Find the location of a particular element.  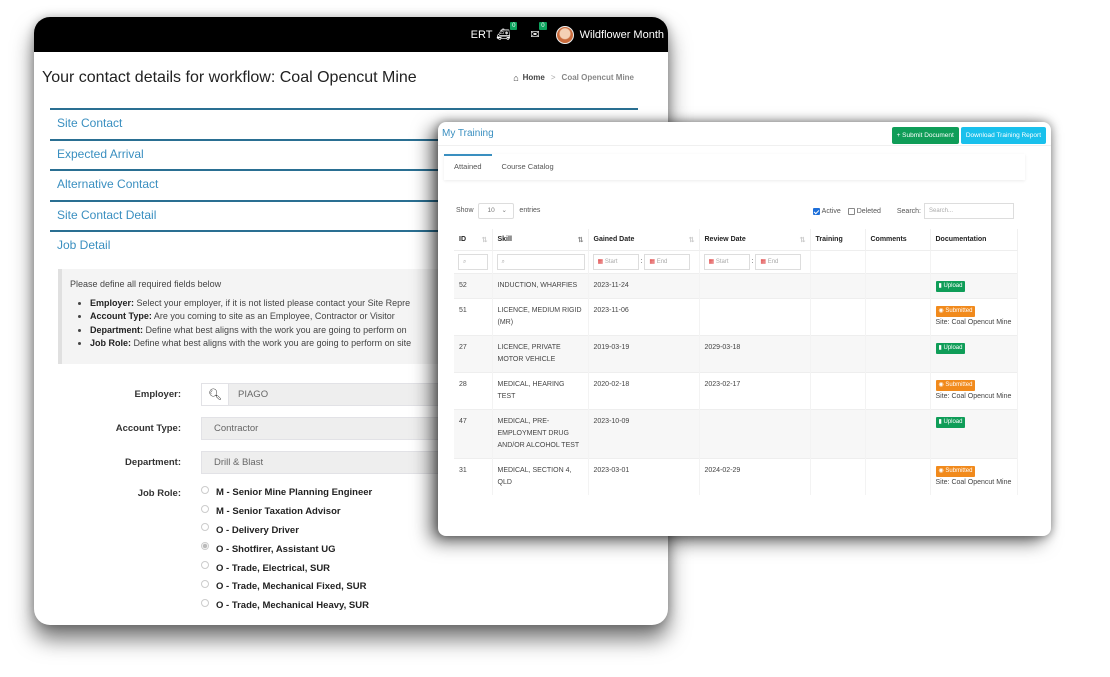

cell-id: 31 is located at coordinates (473, 476).